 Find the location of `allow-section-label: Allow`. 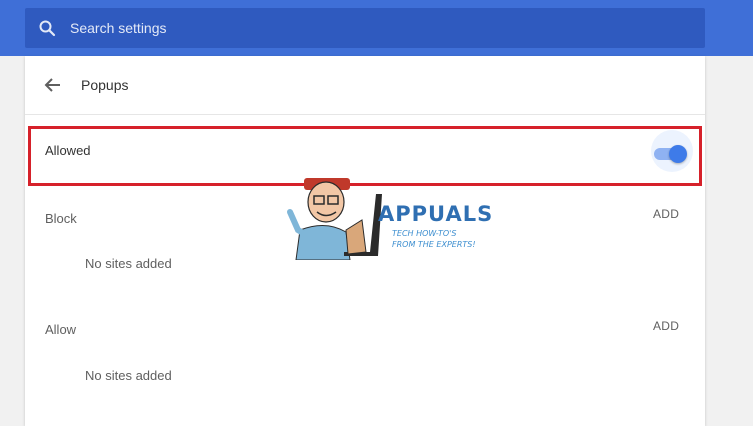

allow-section-label: Allow is located at coordinates (61, 329).